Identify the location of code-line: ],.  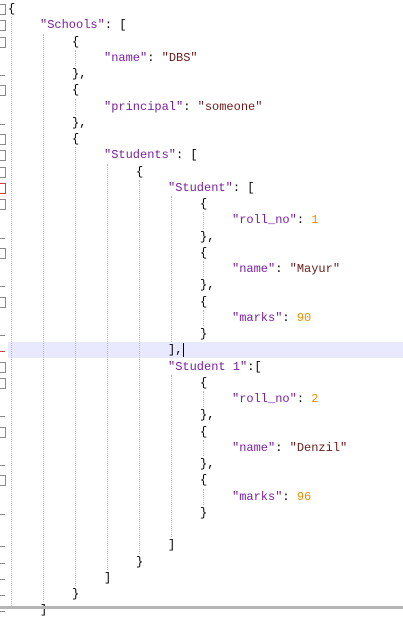
(175, 350).